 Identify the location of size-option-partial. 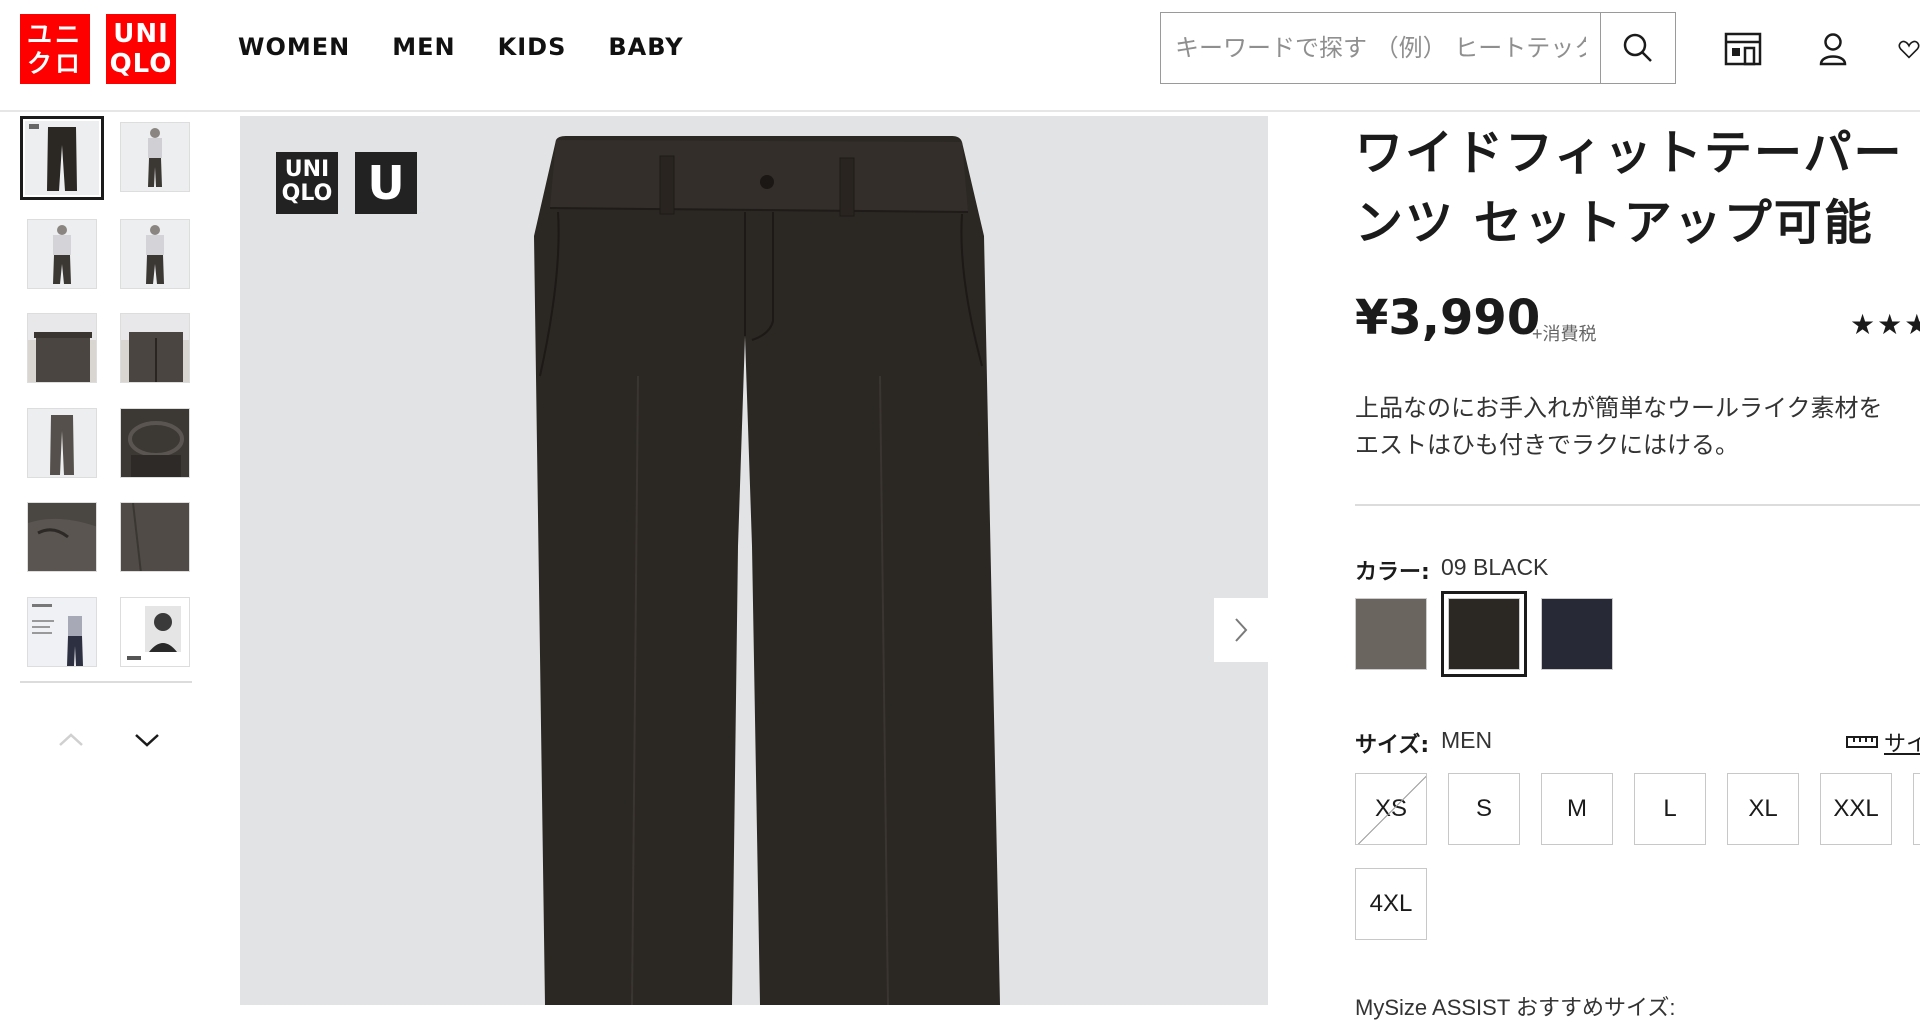
(1916, 809).